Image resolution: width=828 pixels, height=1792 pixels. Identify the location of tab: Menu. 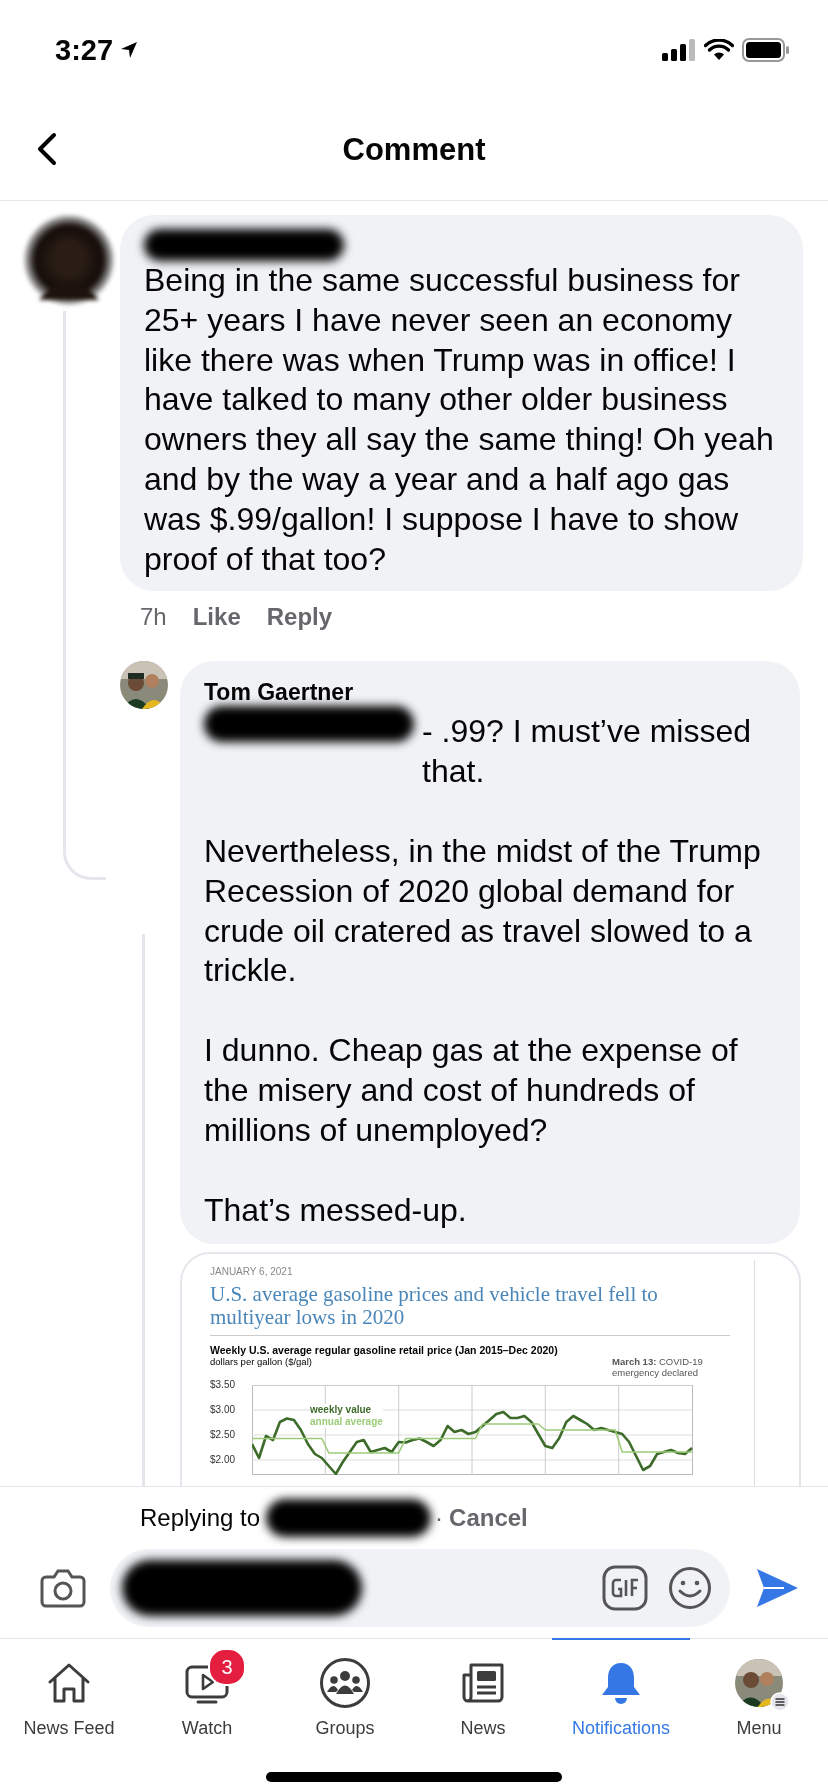
(759, 1703).